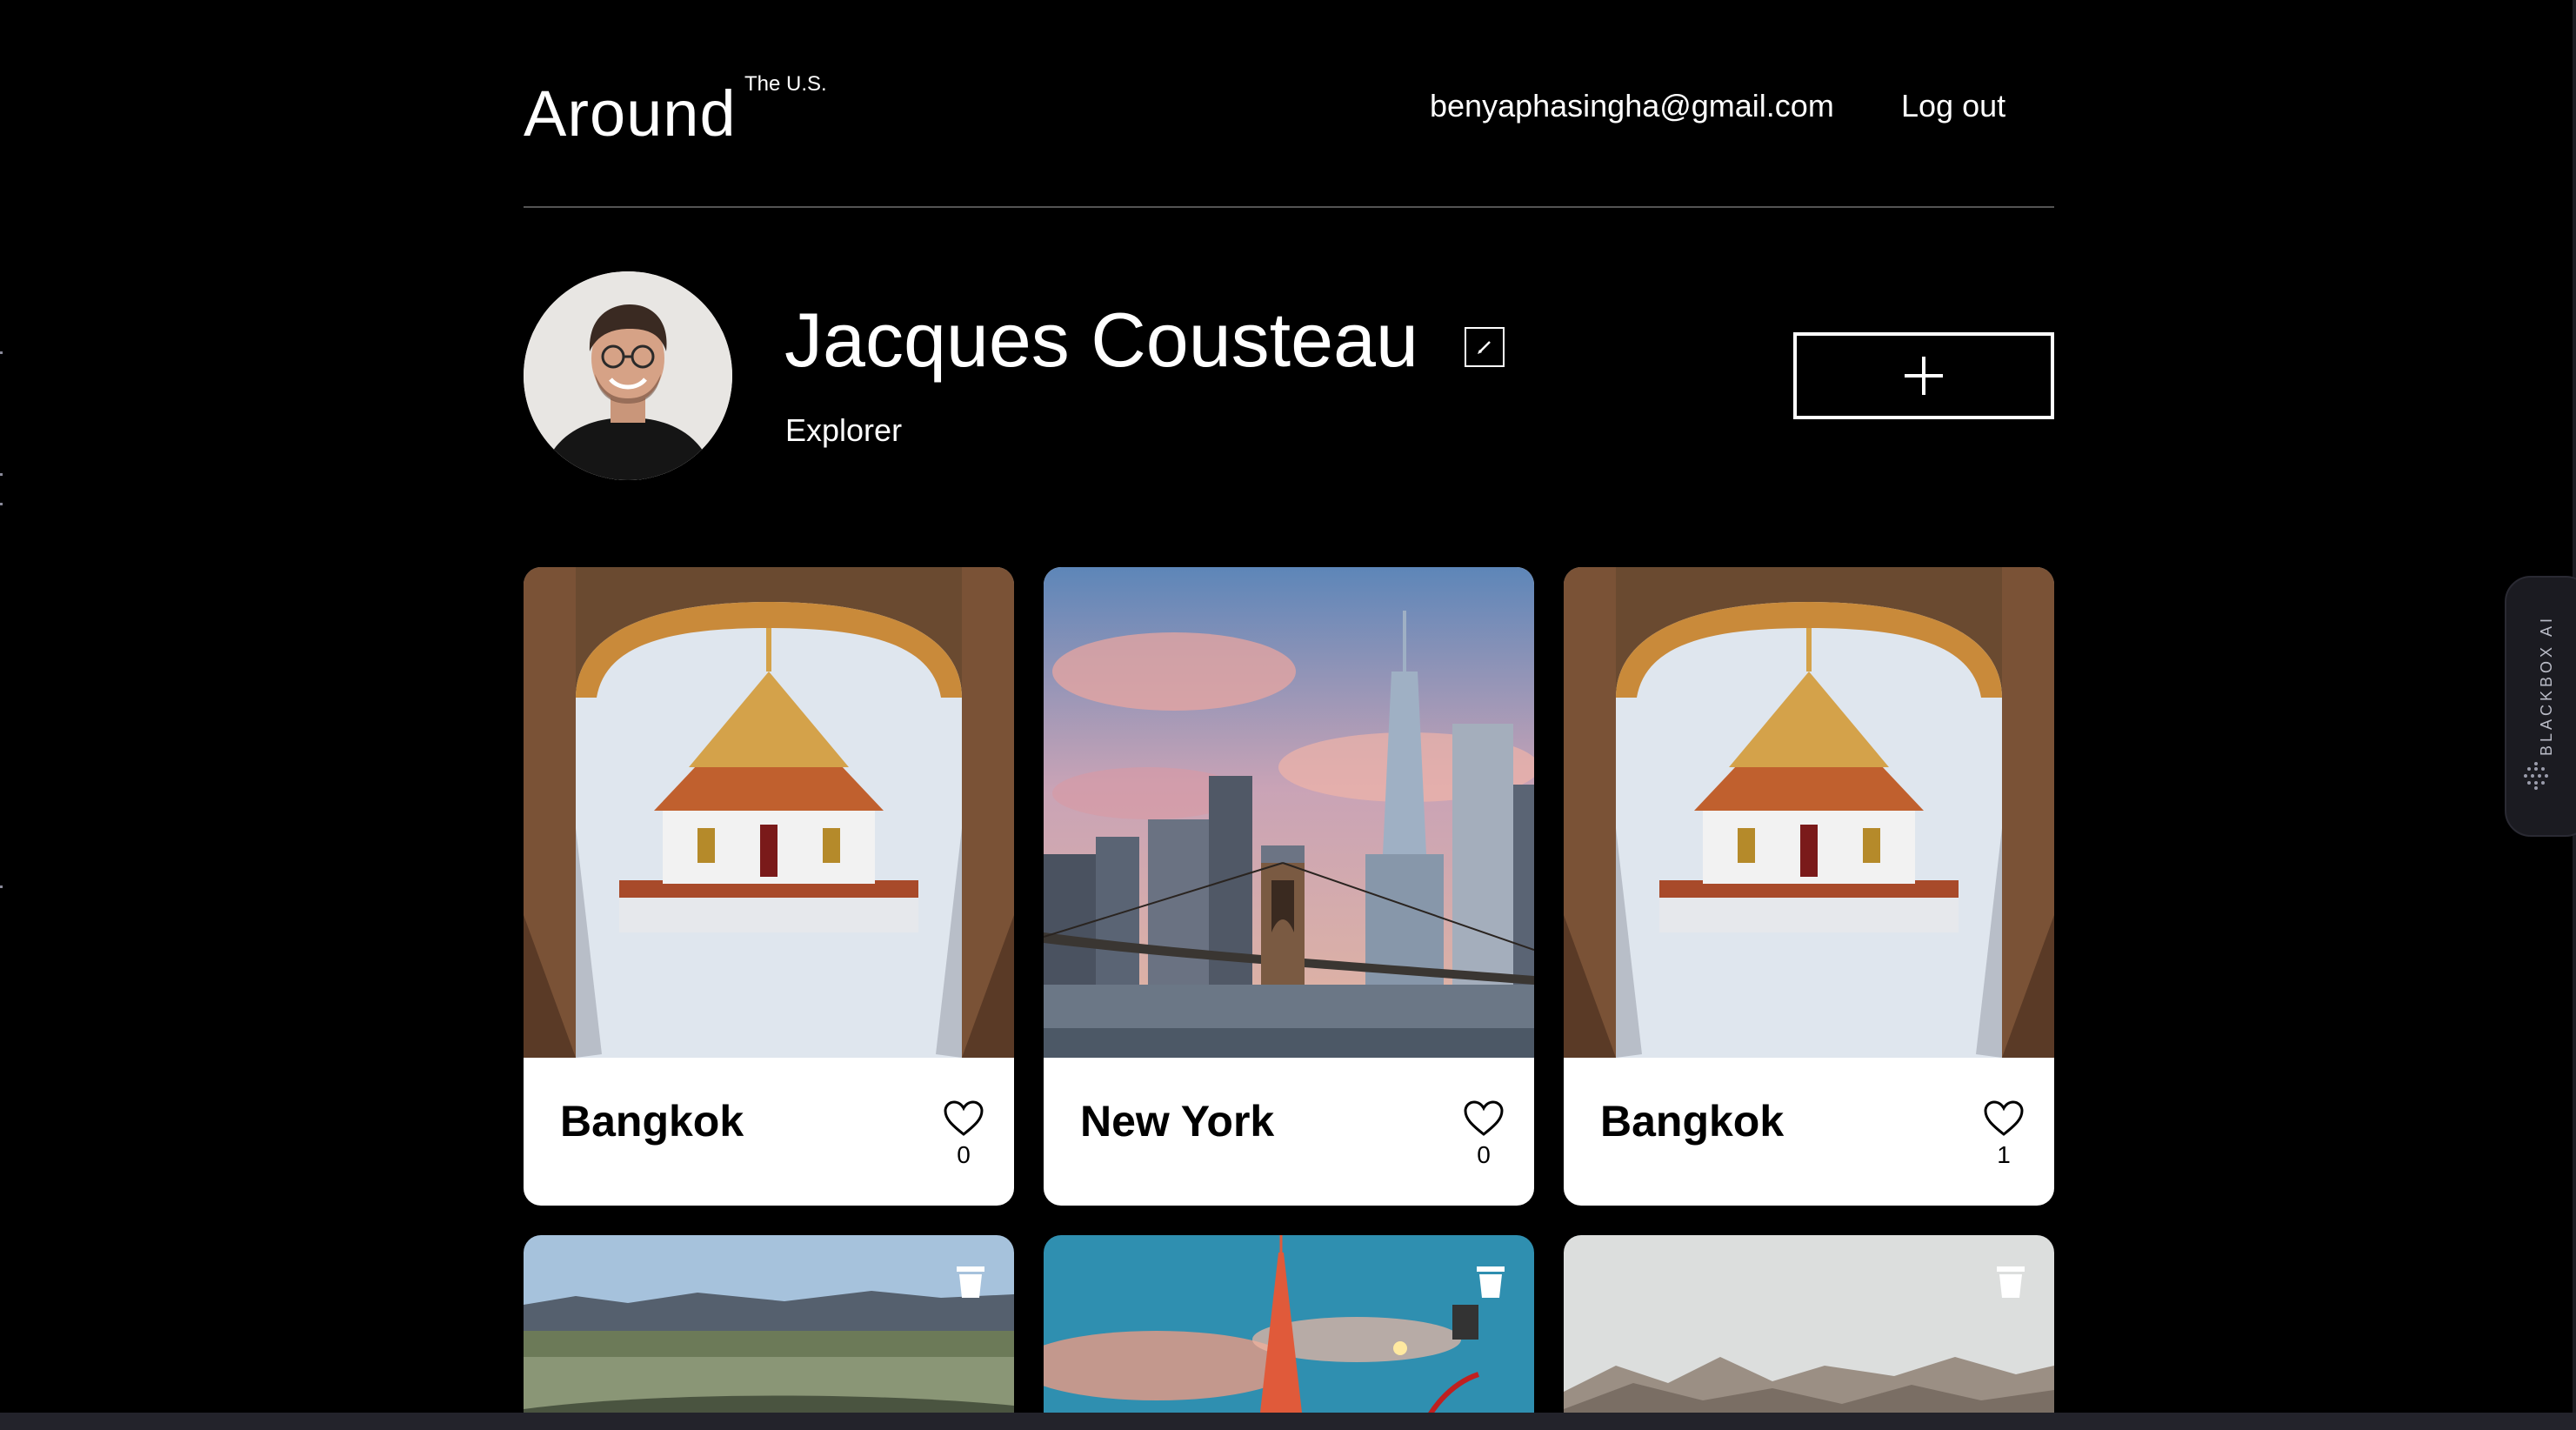 The image size is (2576, 1430). What do you see at coordinates (1288, 1421) in the screenshot?
I see `bottom-bar` at bounding box center [1288, 1421].